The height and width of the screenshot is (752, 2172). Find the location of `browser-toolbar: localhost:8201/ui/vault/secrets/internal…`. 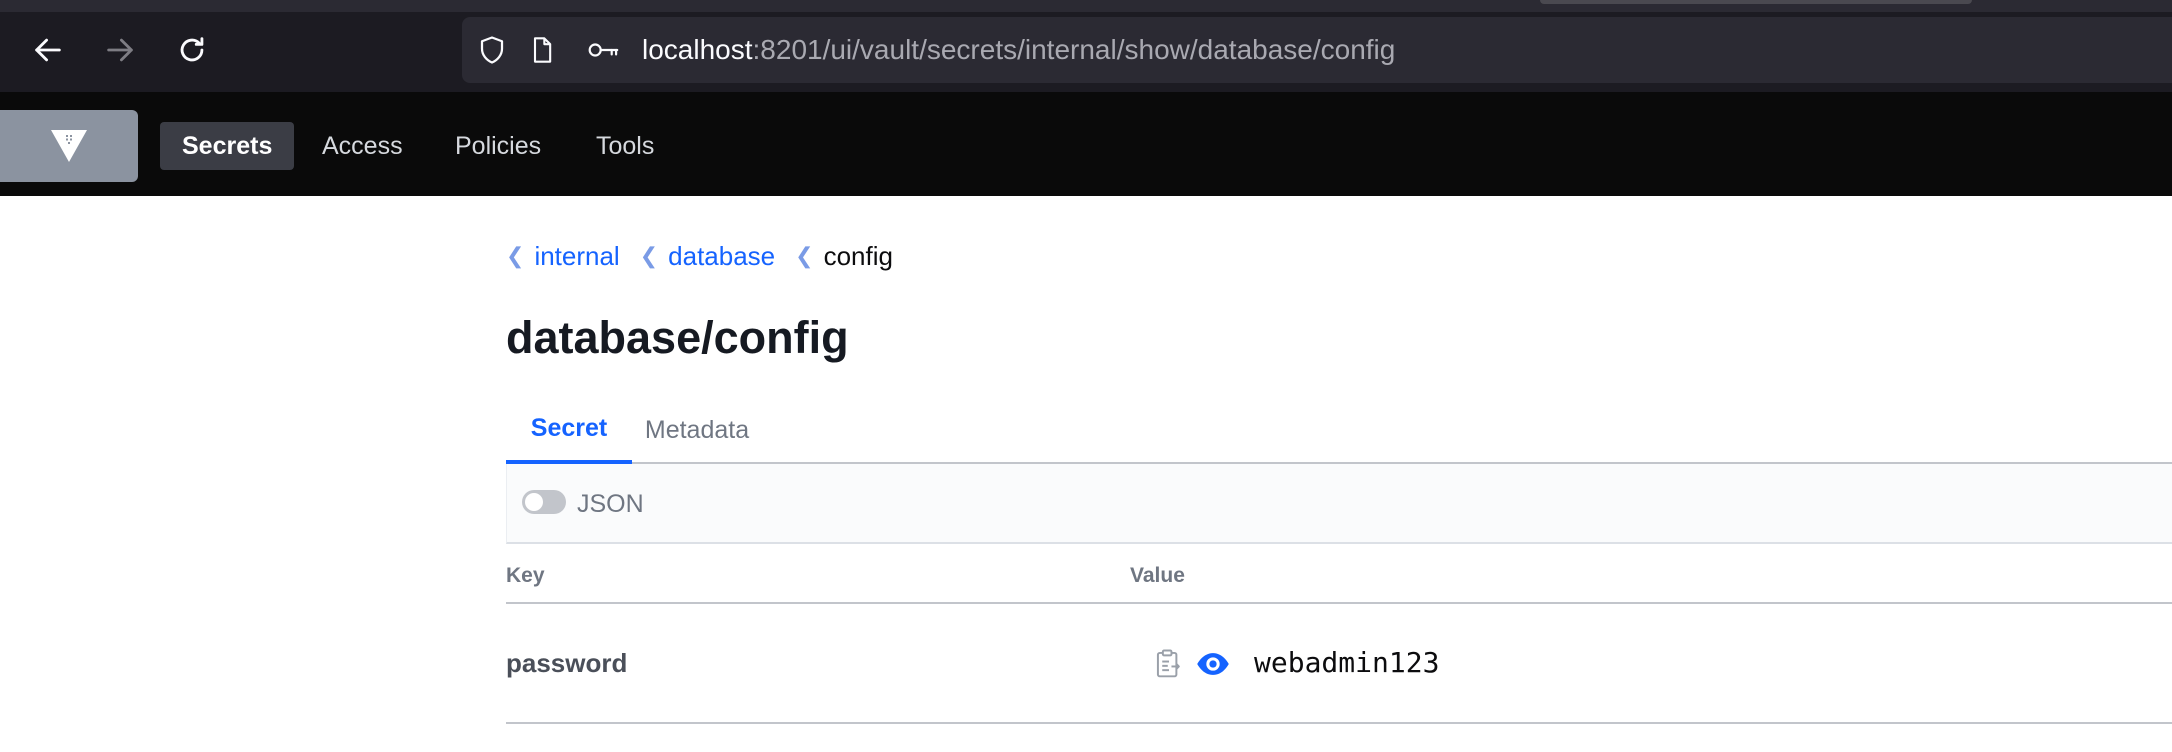

browser-toolbar: localhost:8201/ui/vault/secrets/internal… is located at coordinates (1086, 46).